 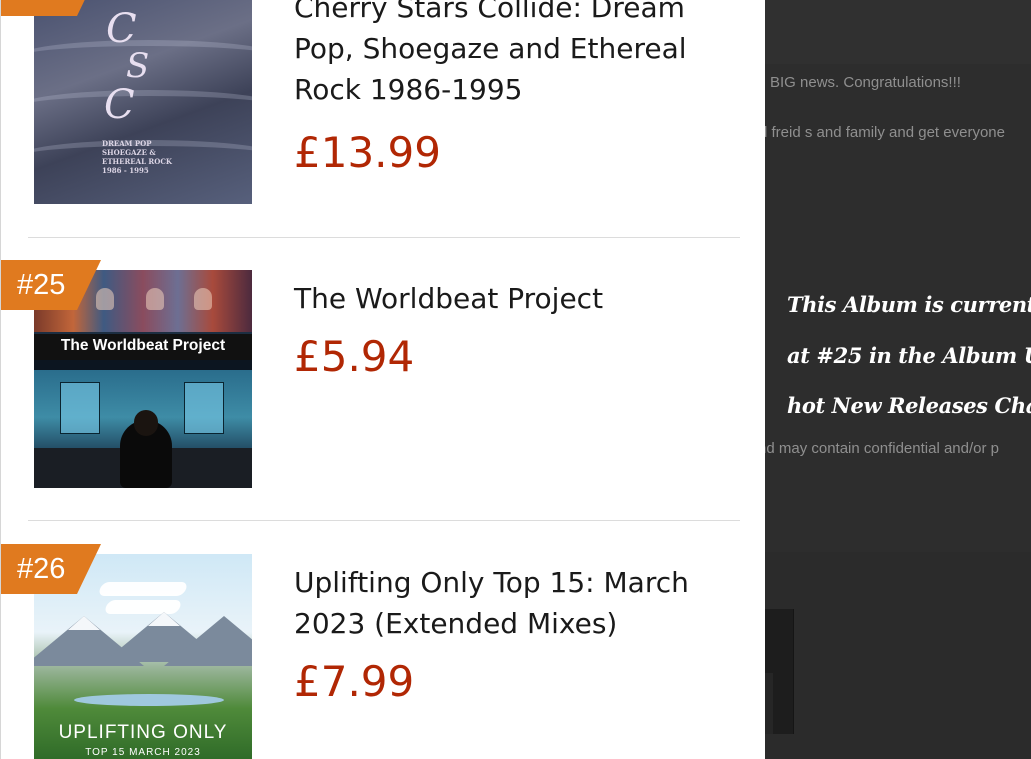 I want to click on cover-subtitle-band, so click(x=143, y=365).